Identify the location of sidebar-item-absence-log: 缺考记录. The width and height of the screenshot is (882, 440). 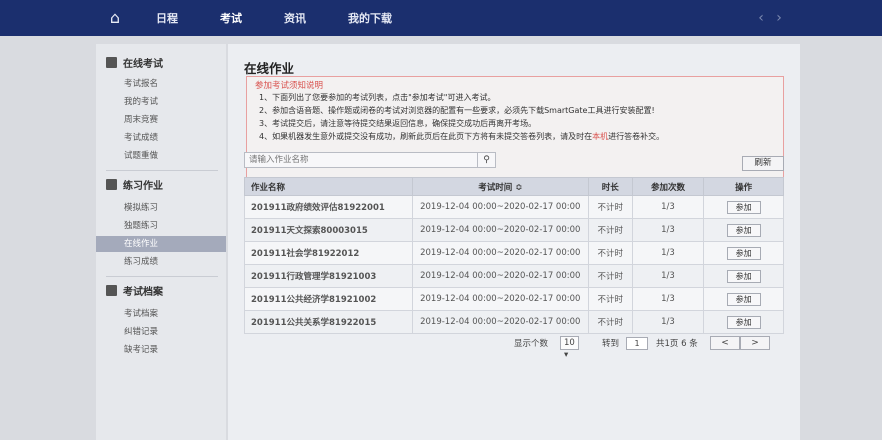
(161, 350).